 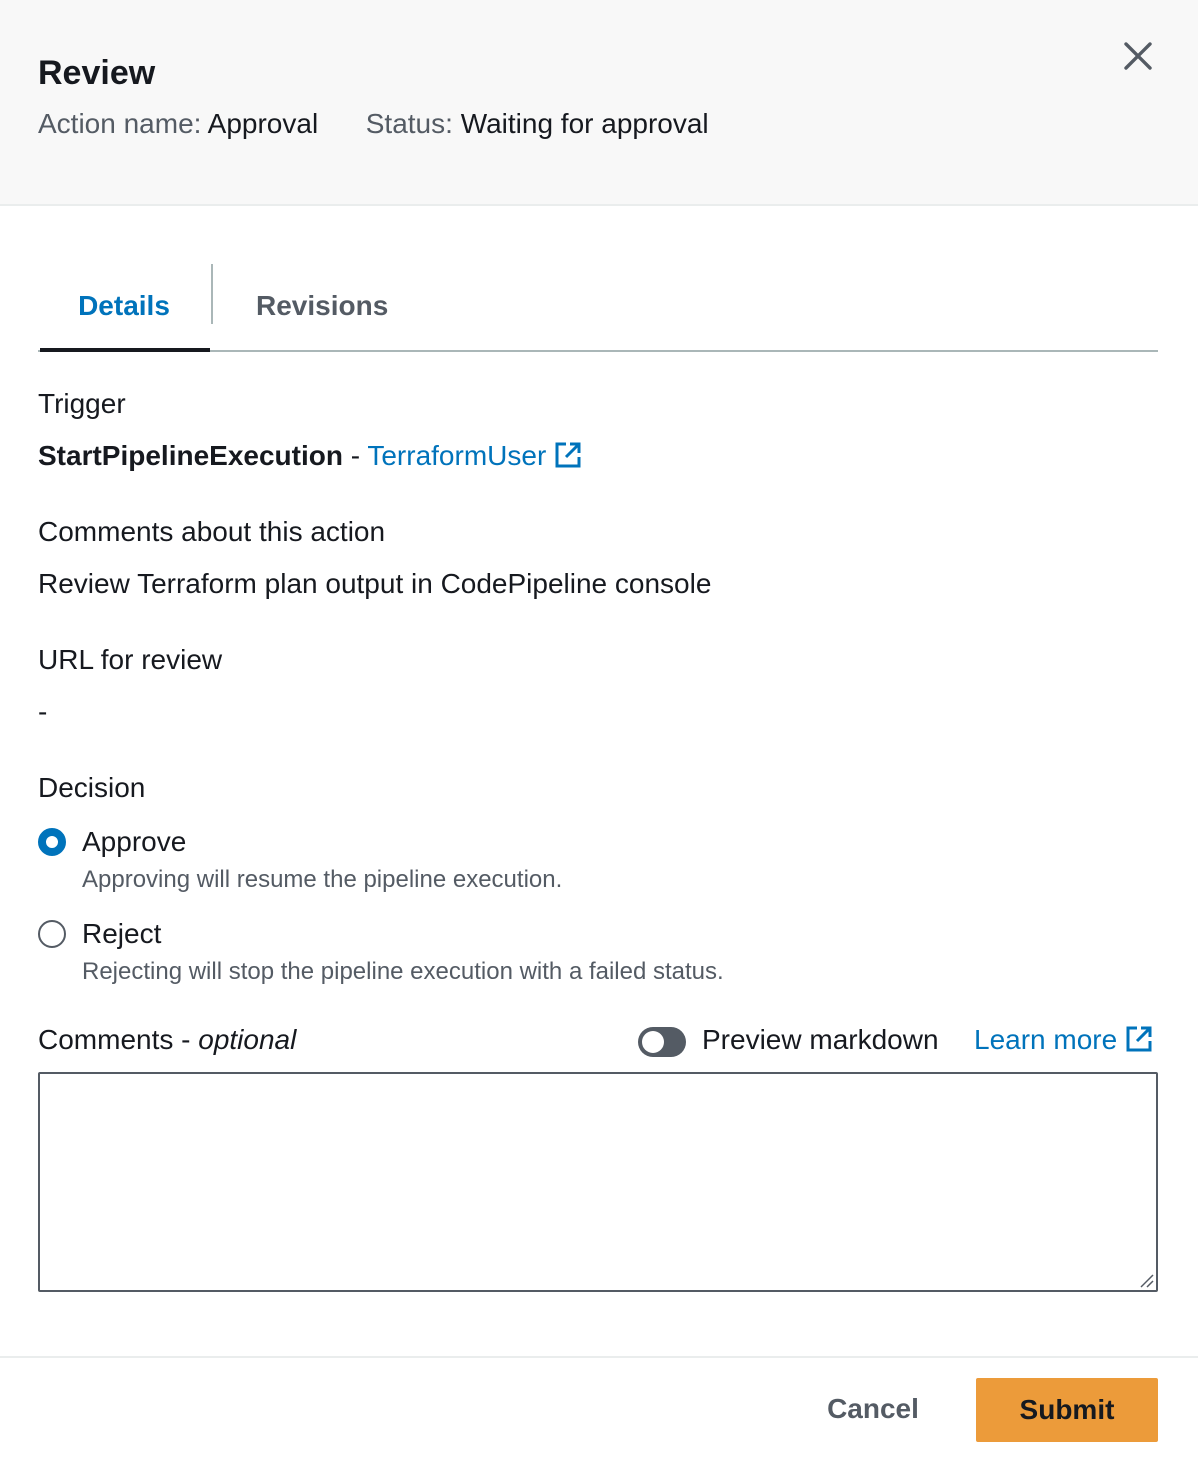 I want to click on close-button, so click(x=1138, y=56).